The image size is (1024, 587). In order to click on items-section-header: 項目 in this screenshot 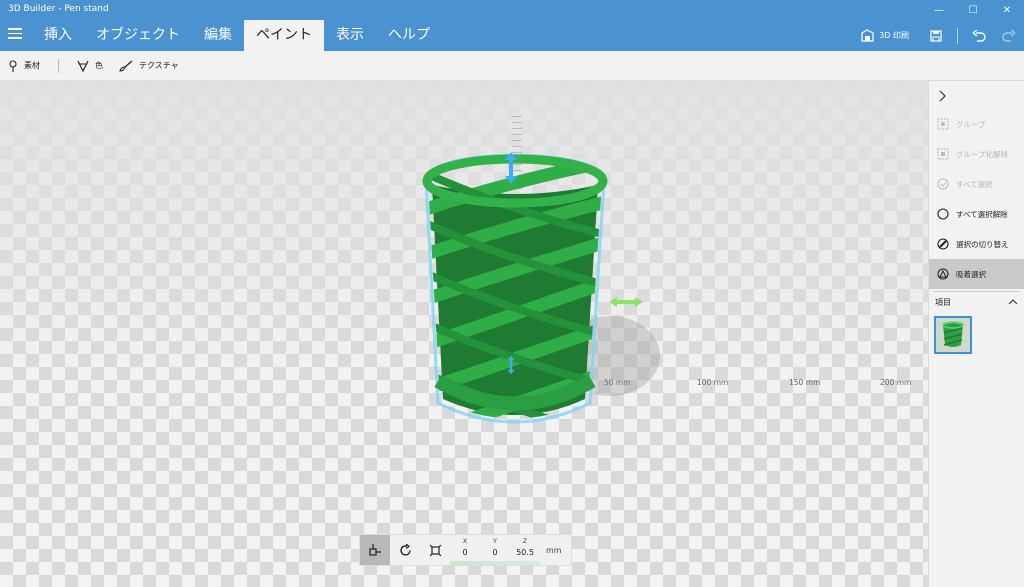, I will do `click(976, 302)`.